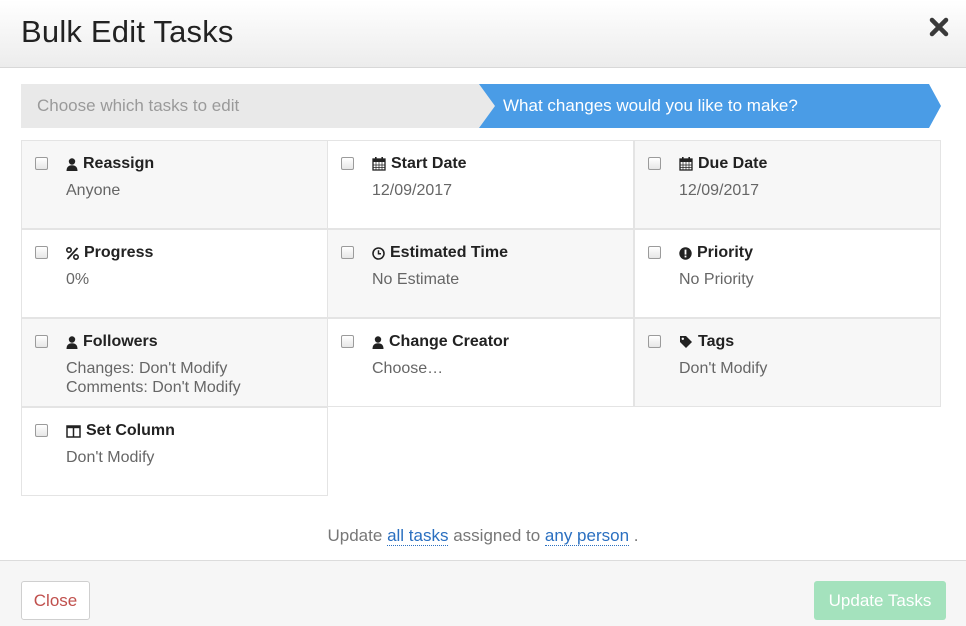 This screenshot has width=966, height=626. Describe the element at coordinates (787, 273) in the screenshot. I see `field-priority: Priority No Priority` at that location.